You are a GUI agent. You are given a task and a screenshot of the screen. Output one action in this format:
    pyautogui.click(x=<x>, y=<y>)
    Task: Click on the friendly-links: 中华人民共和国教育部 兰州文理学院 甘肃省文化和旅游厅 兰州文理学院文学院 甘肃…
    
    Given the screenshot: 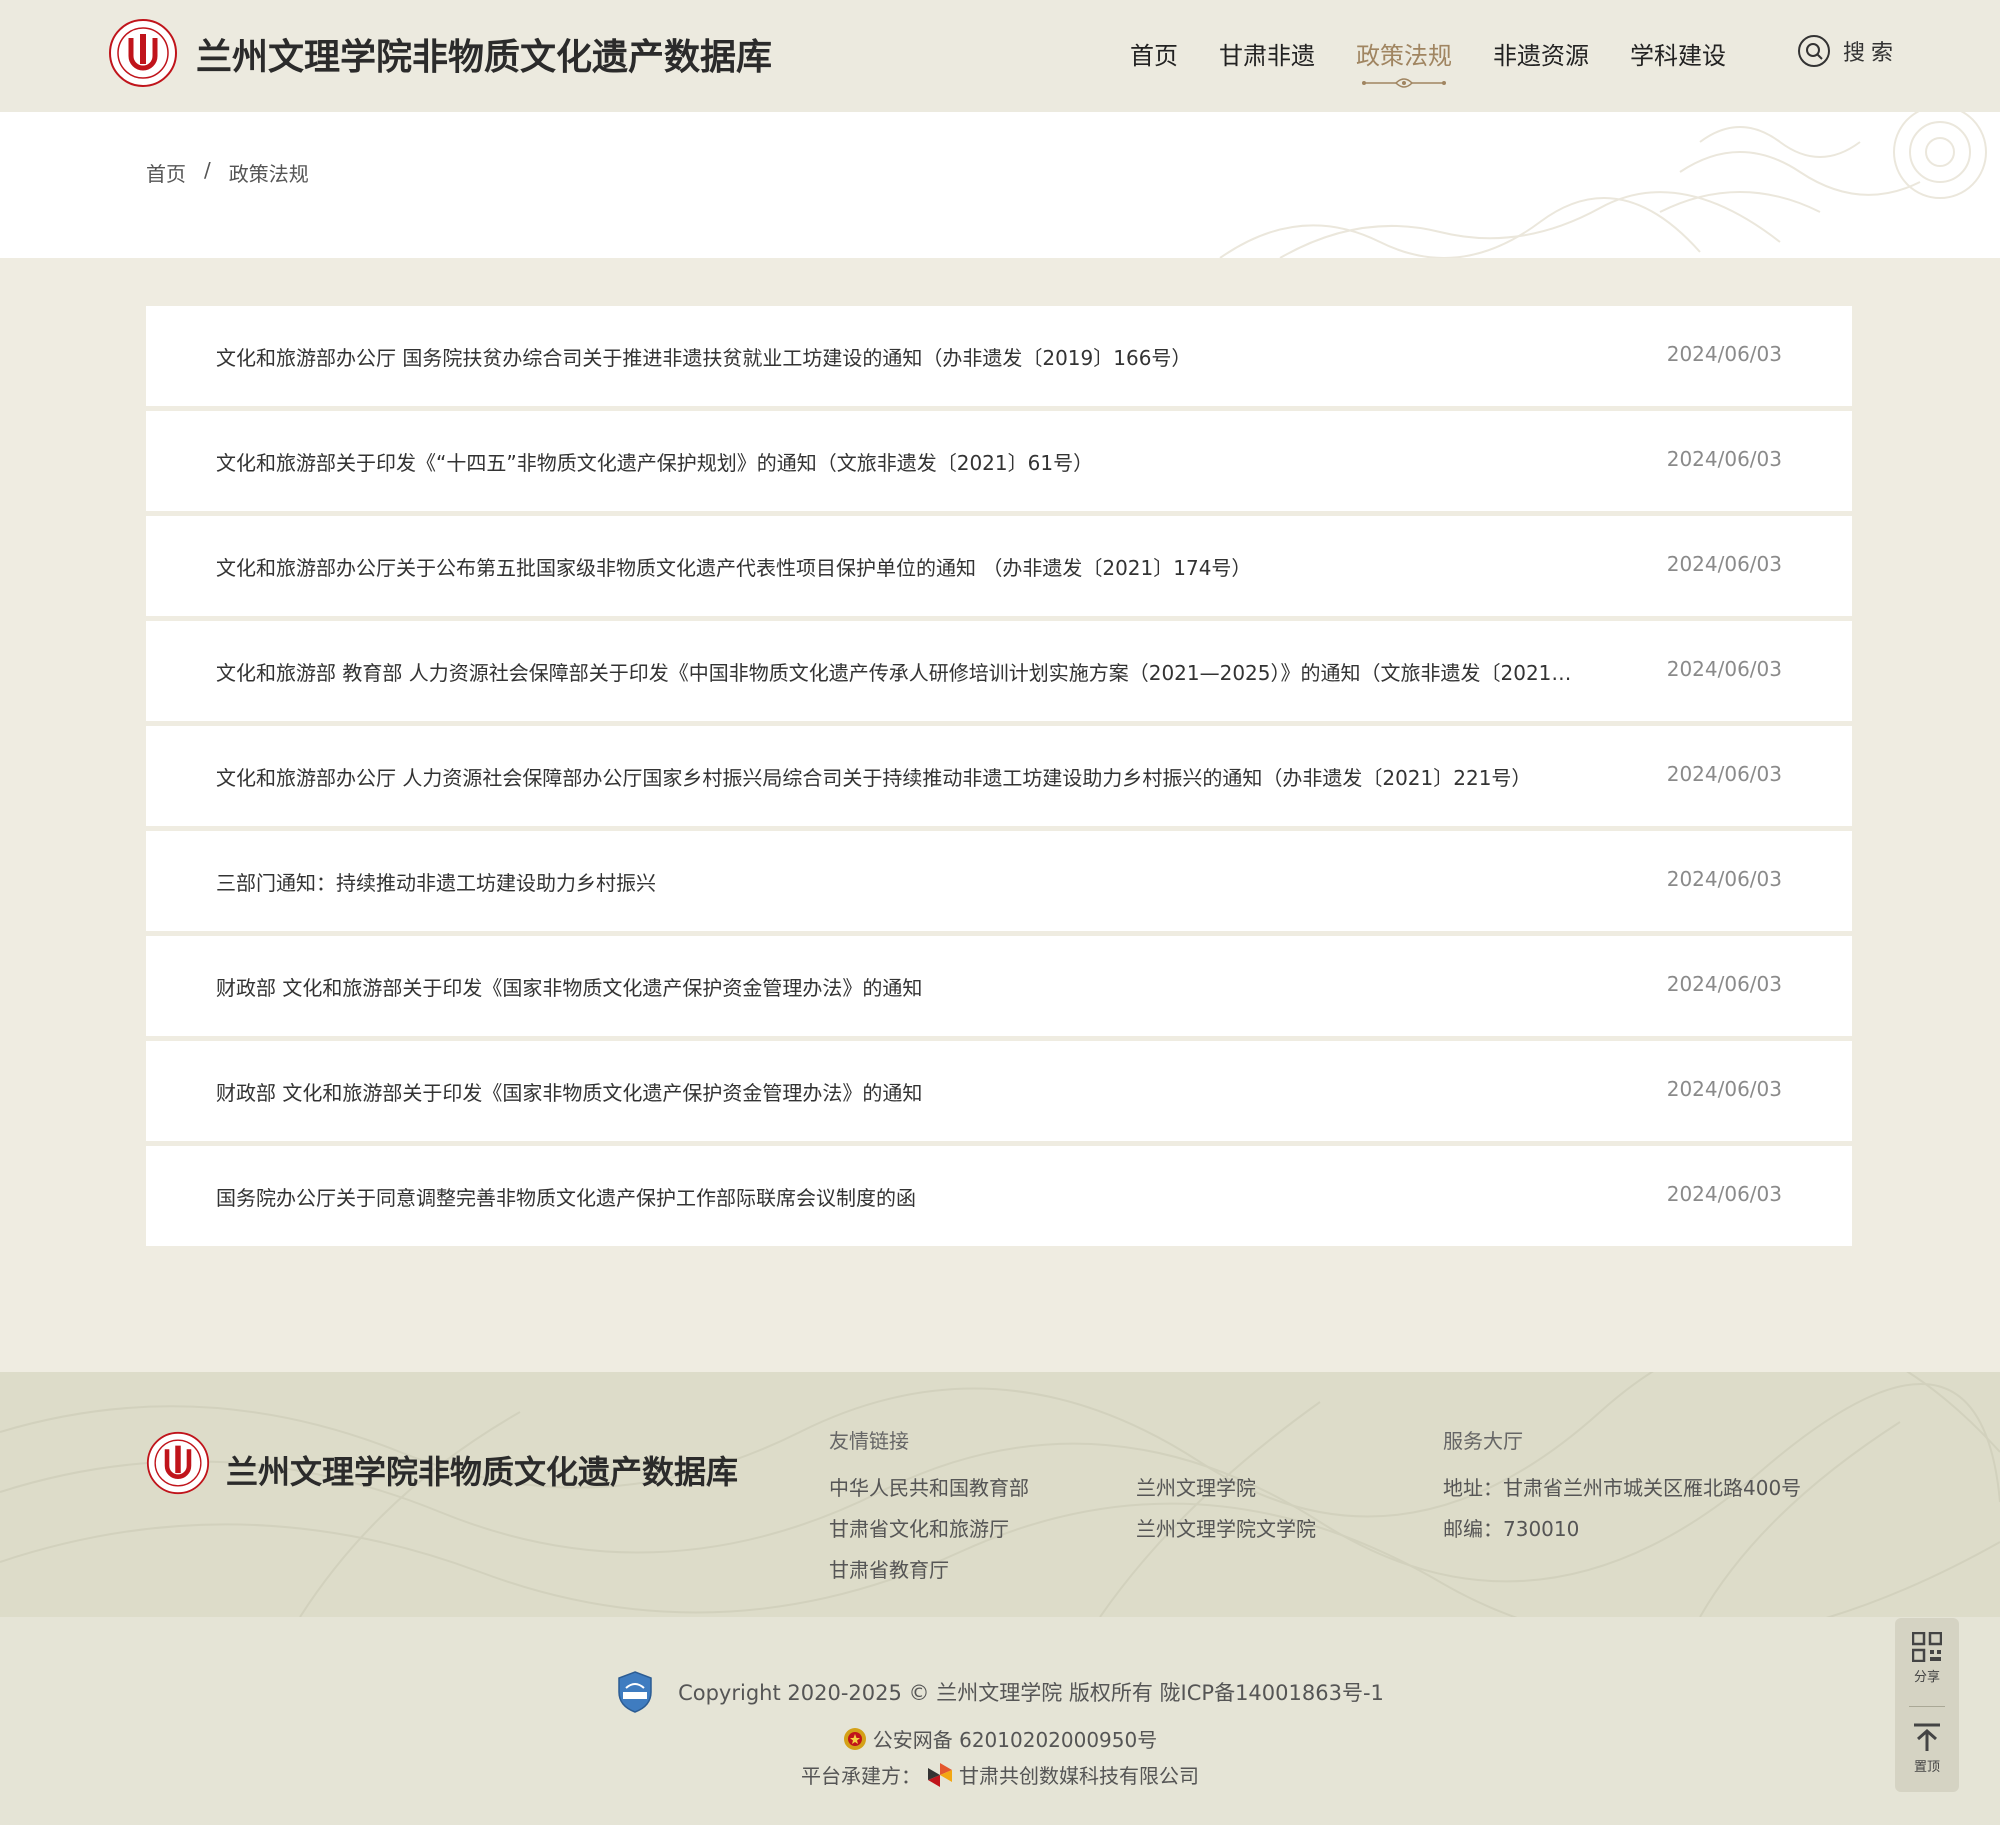 What is the action you would take?
    pyautogui.click(x=1139, y=1527)
    